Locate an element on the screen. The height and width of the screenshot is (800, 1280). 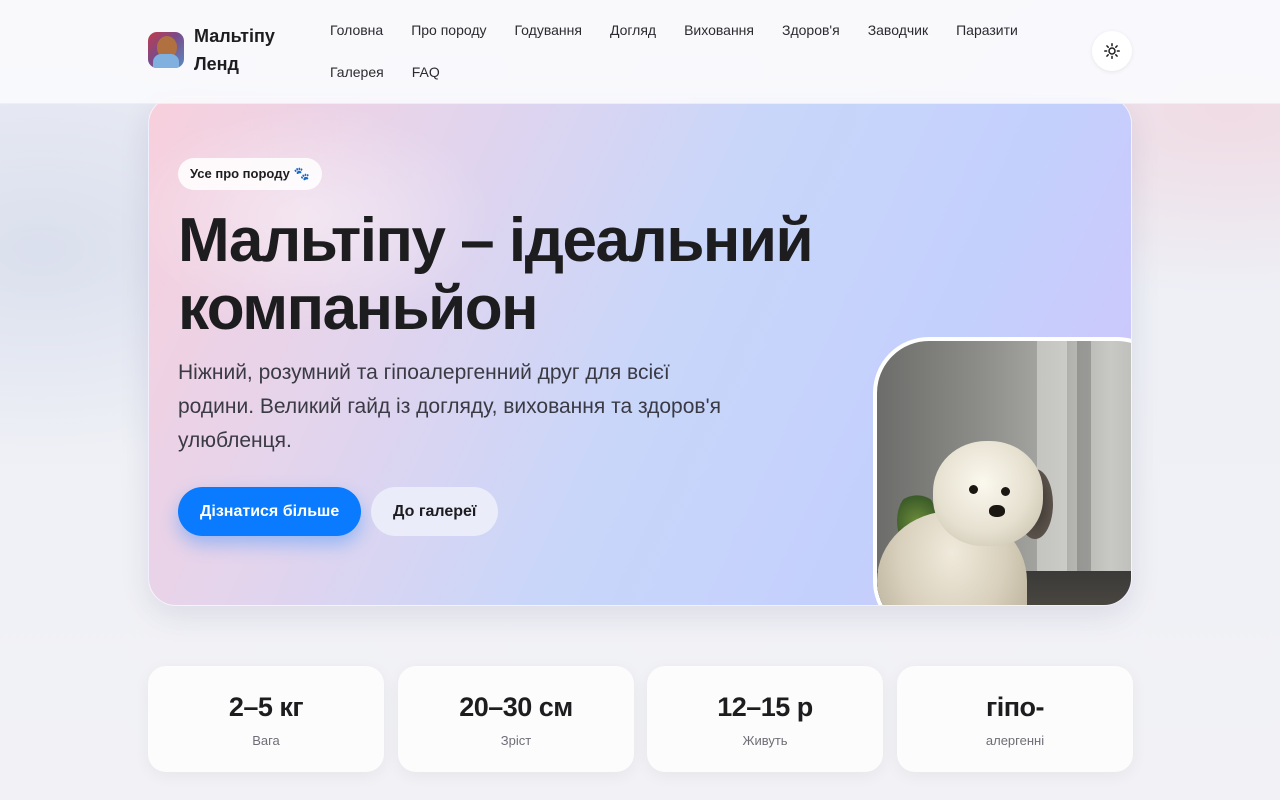
stat-card-height: 20–30 см Зріст is located at coordinates (516, 719).